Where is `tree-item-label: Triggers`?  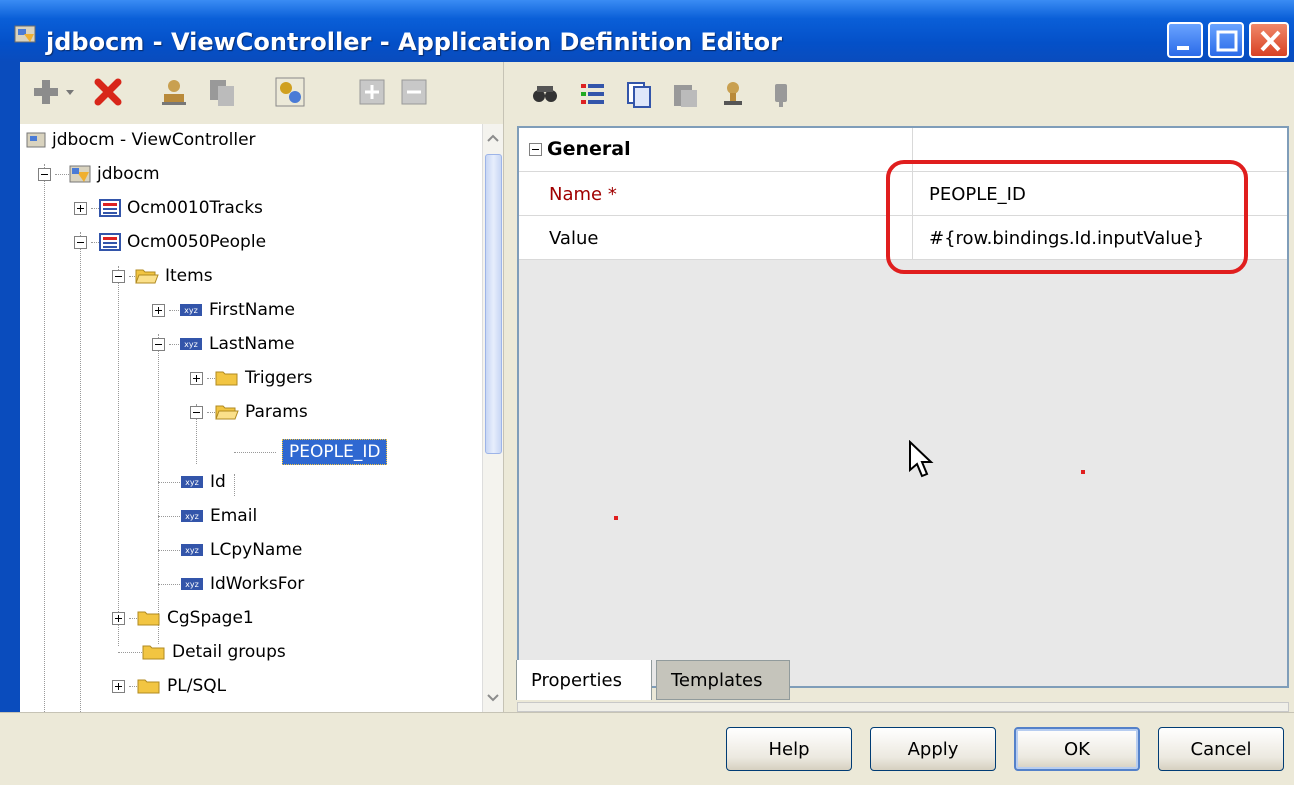 tree-item-label: Triggers is located at coordinates (279, 378).